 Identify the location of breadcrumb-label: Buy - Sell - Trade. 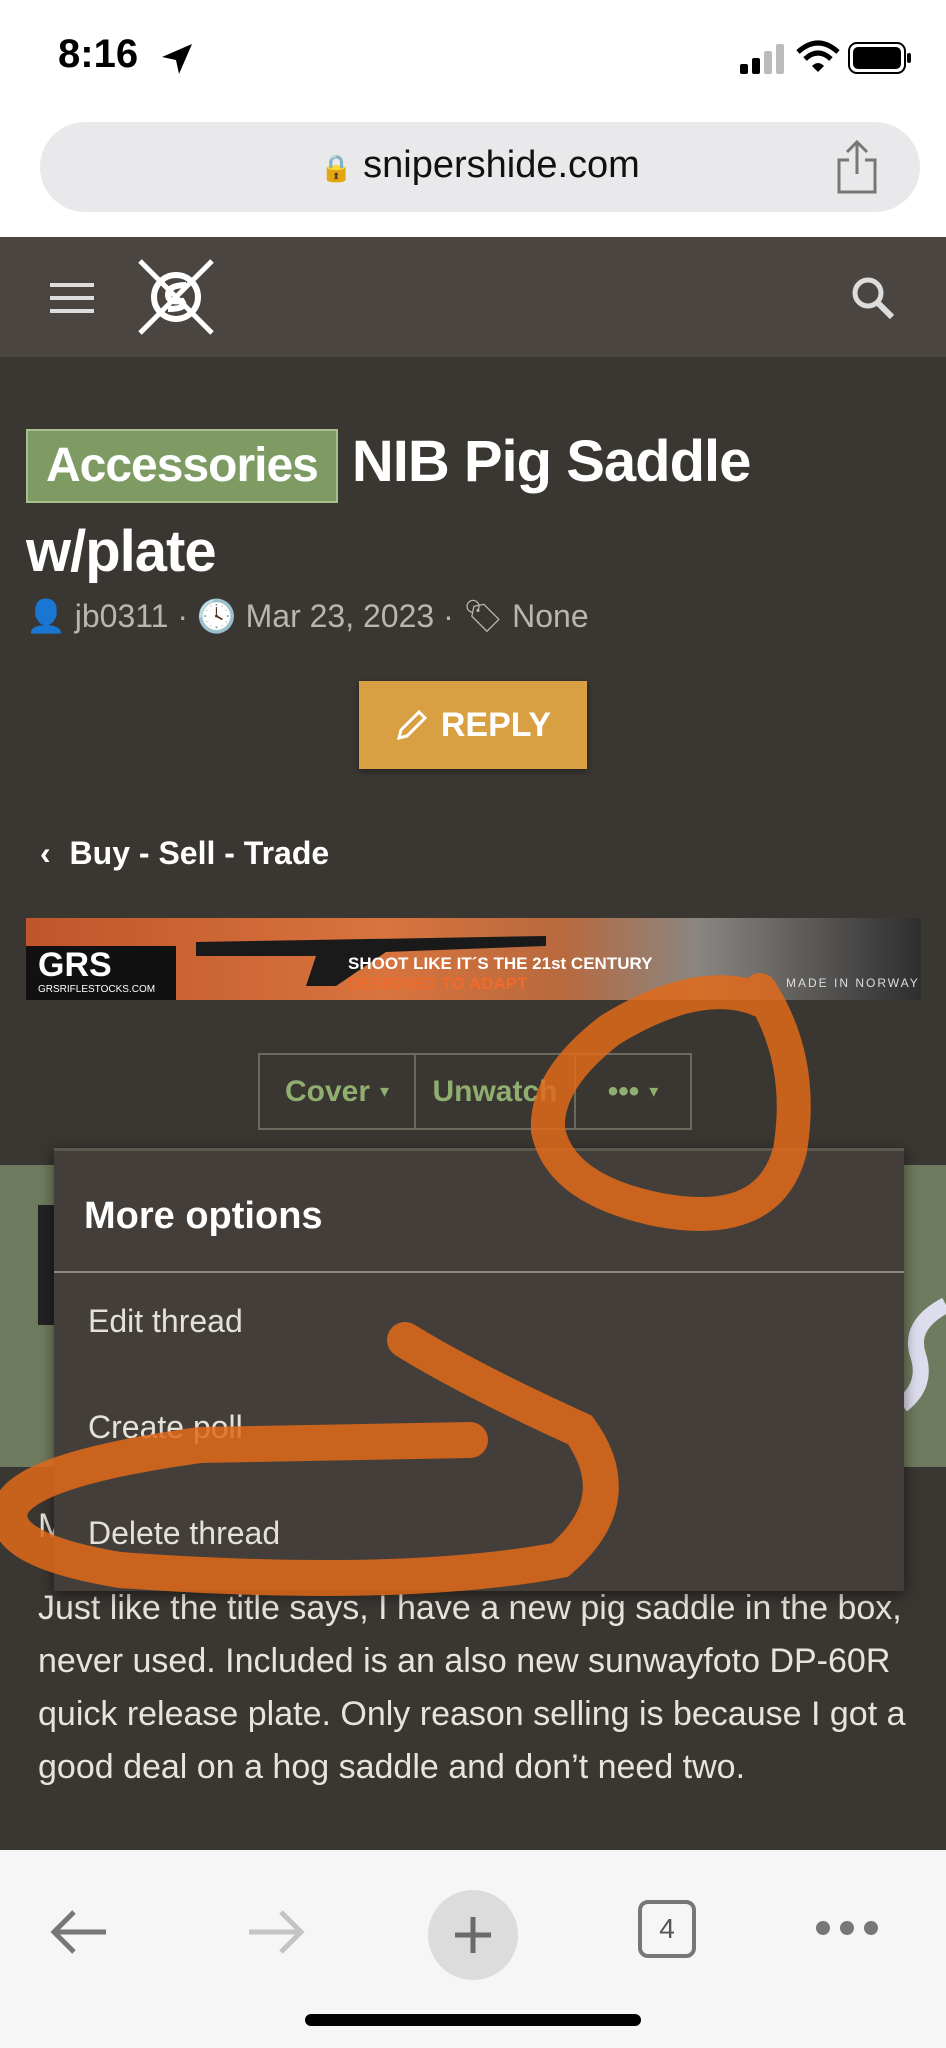
(199, 853).